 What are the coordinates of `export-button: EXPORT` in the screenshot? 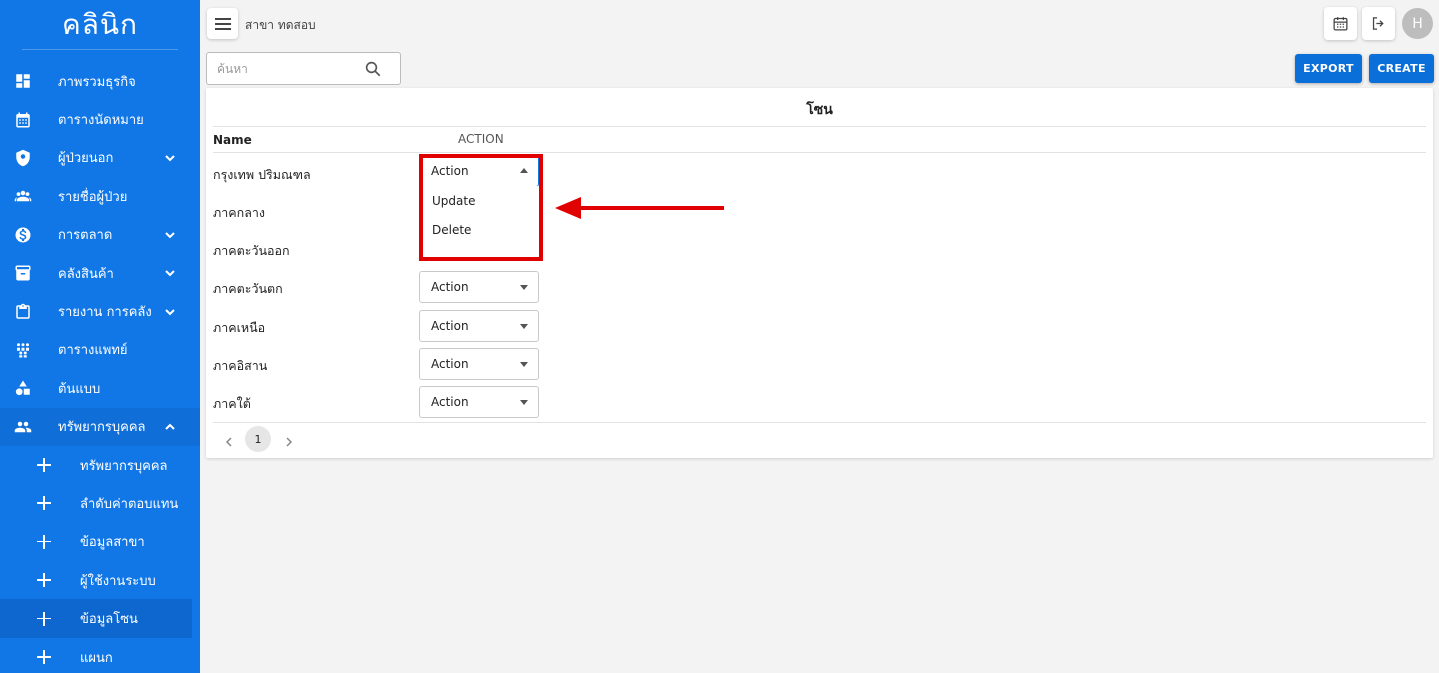 It's located at (1328, 68).